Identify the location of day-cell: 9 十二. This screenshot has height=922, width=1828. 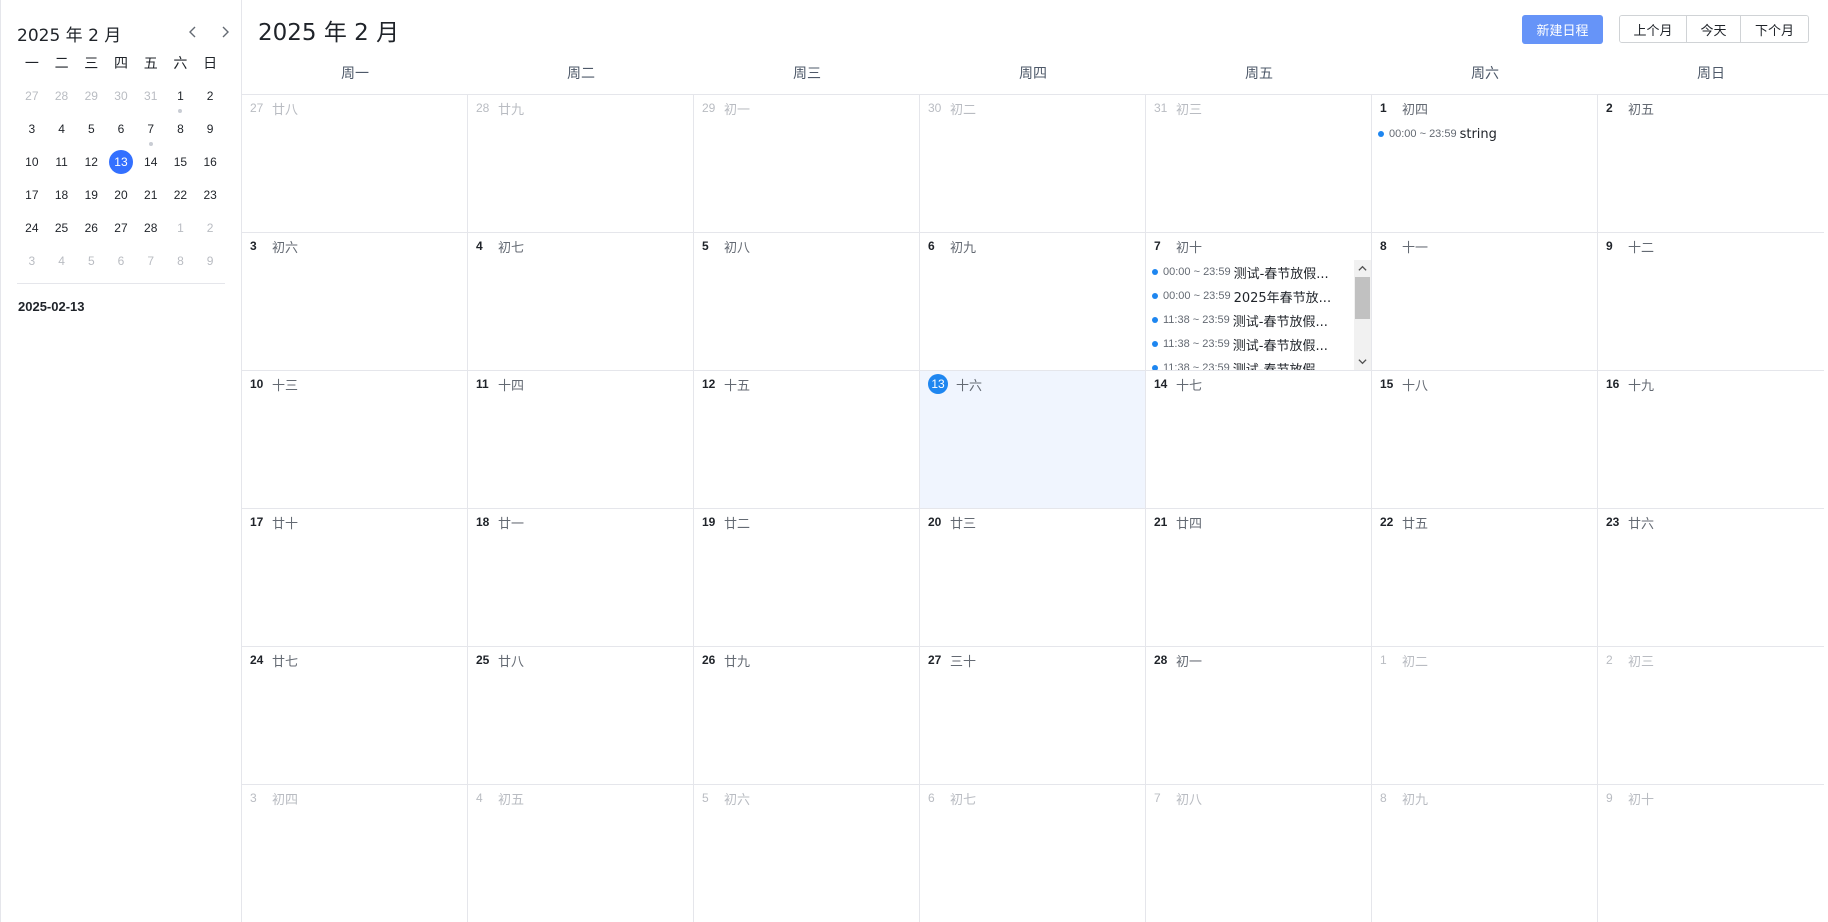
(1711, 302).